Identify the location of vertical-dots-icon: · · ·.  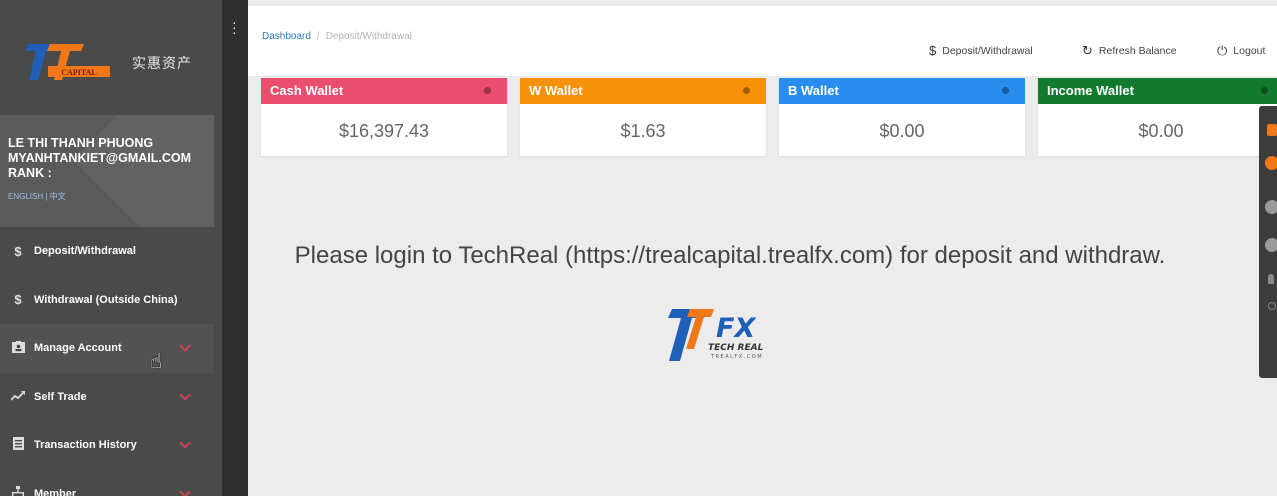
(234, 27).